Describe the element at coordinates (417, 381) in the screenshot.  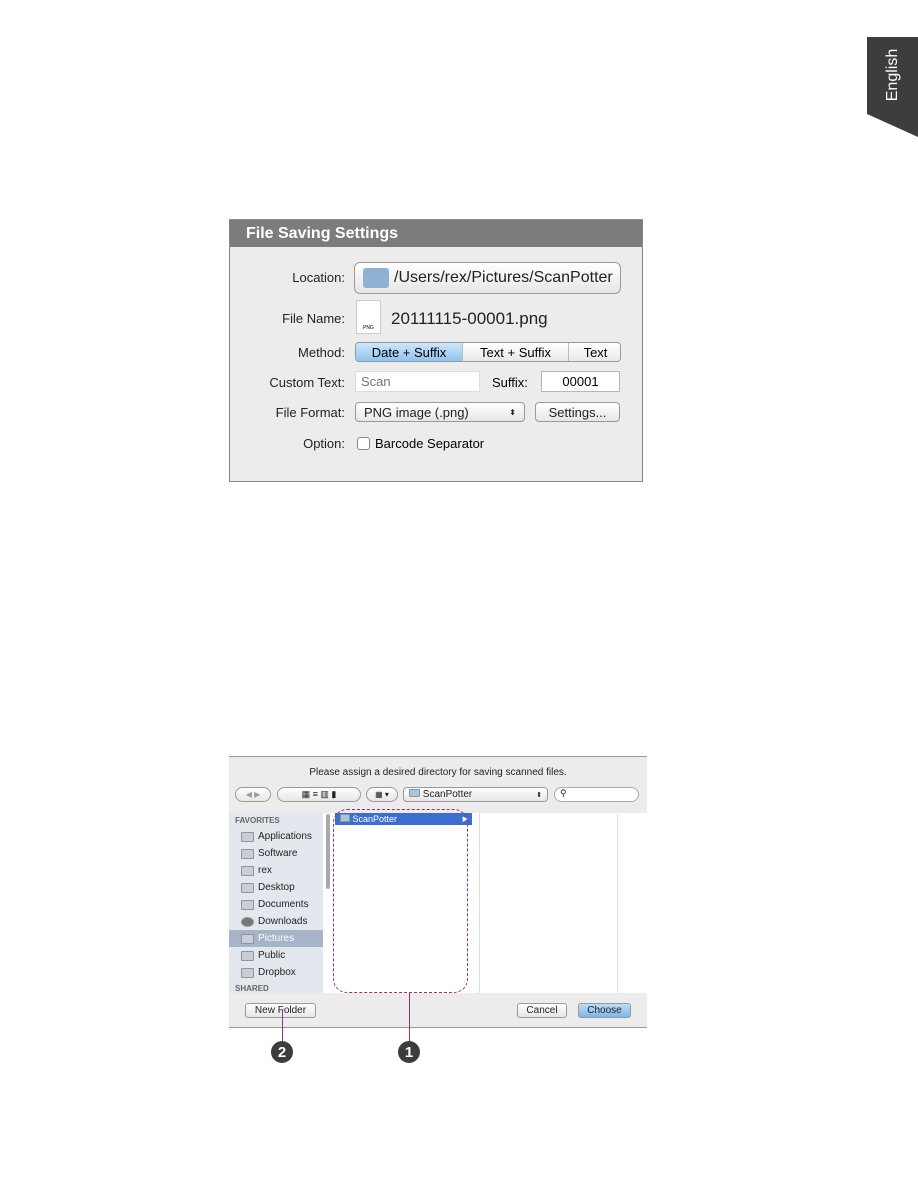
I see `custom-text-input` at that location.